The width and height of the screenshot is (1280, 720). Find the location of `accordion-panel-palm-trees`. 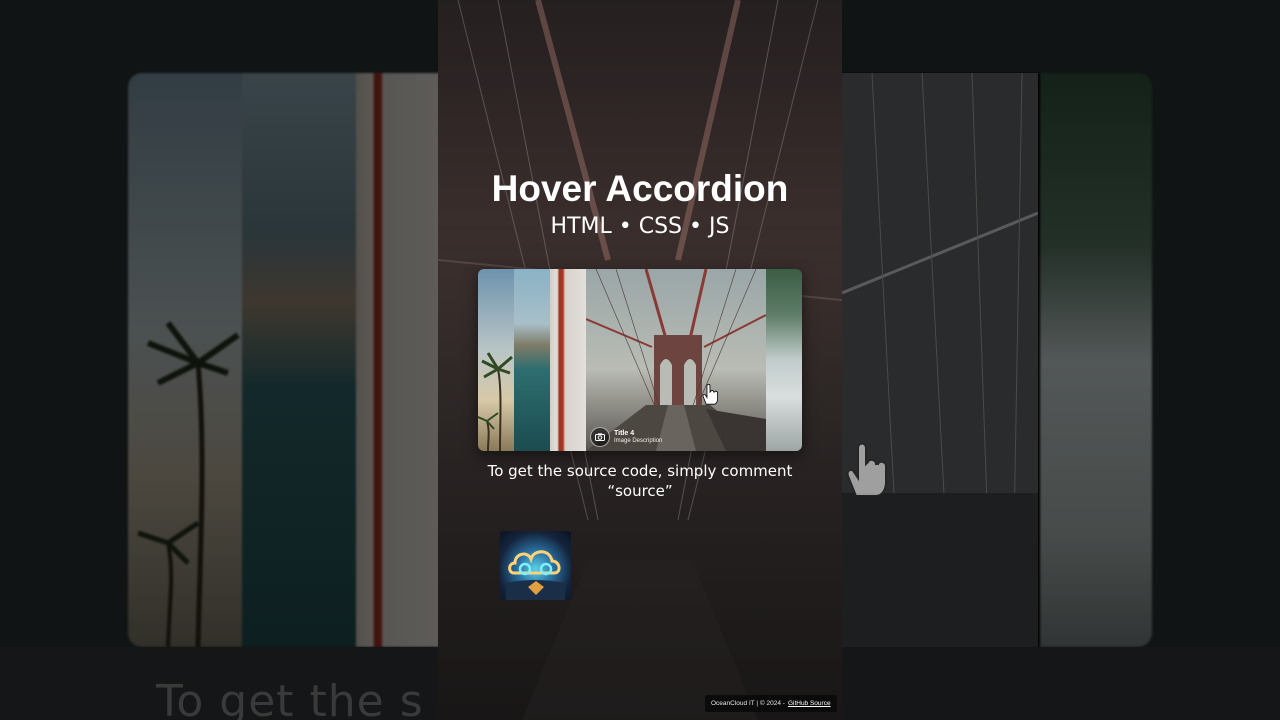

accordion-panel-palm-trees is located at coordinates (496, 360).